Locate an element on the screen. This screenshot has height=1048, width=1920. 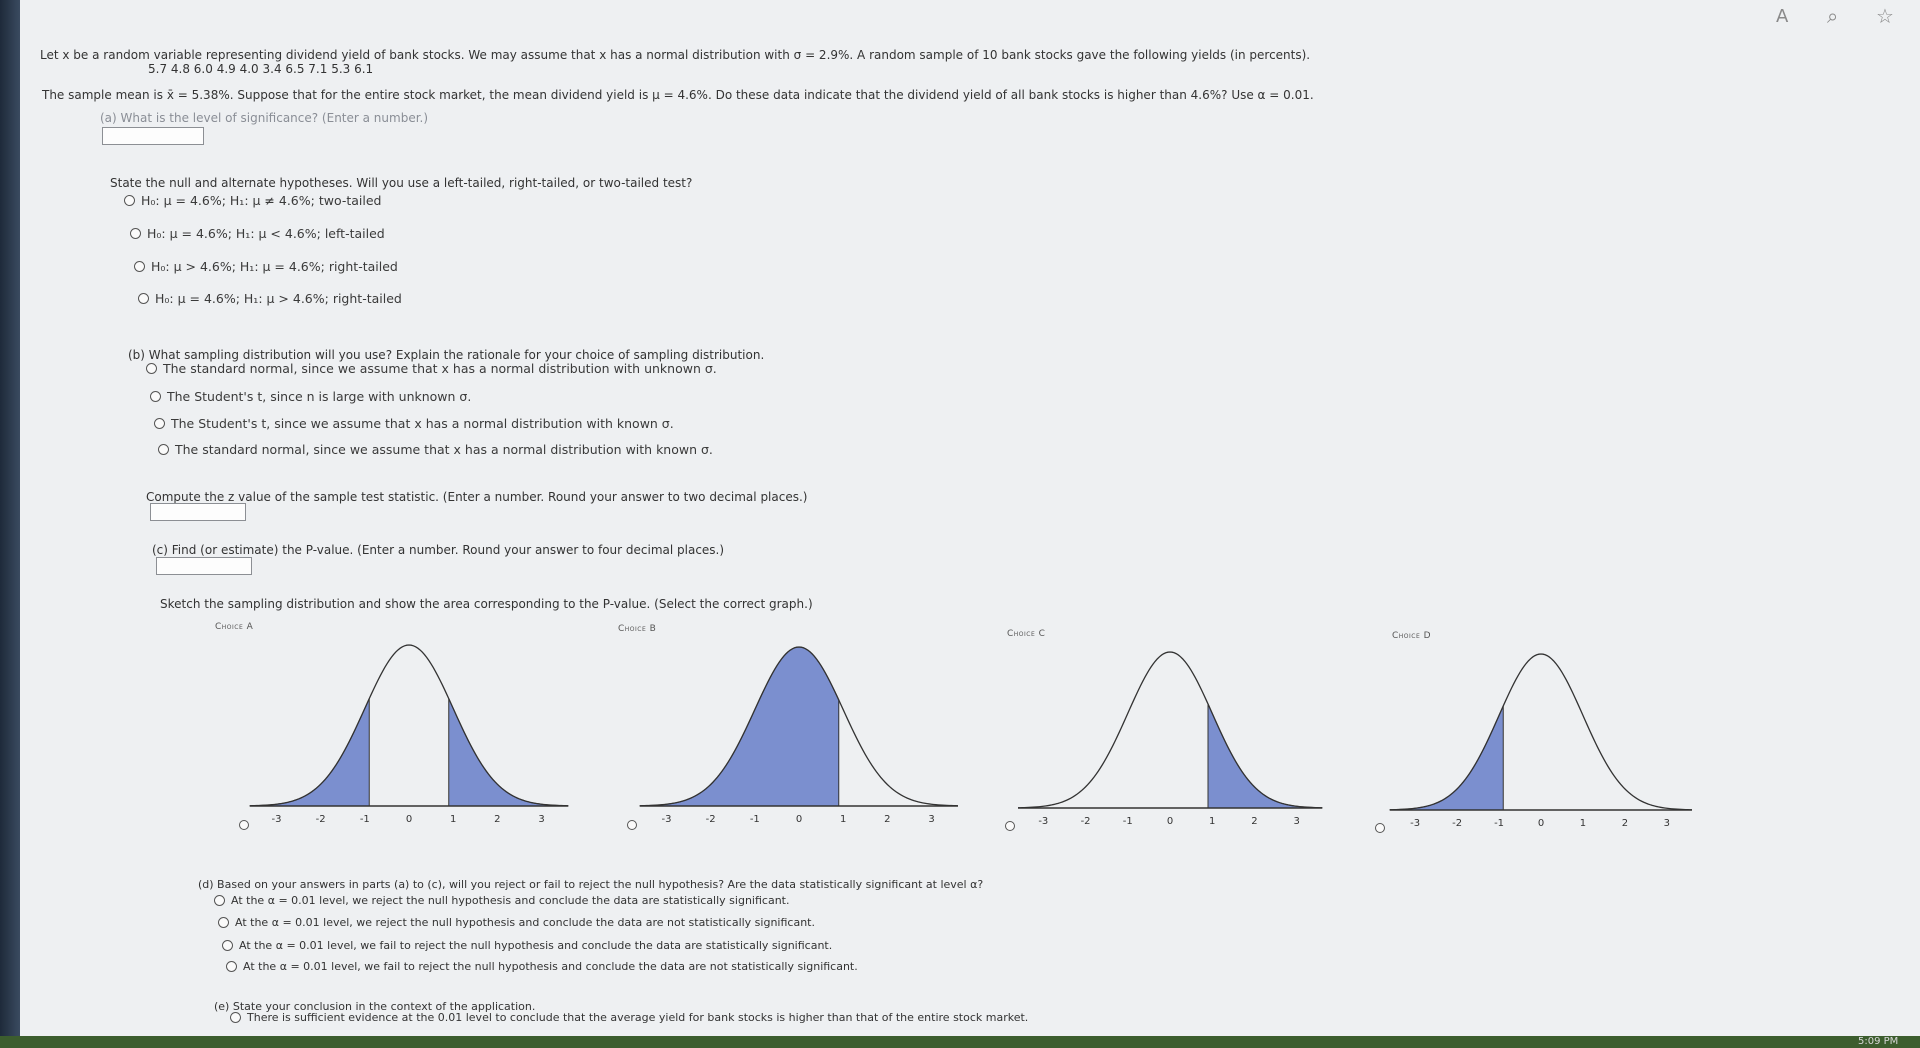
tick-label-3-6: 3 is located at coordinates (1667, 823).